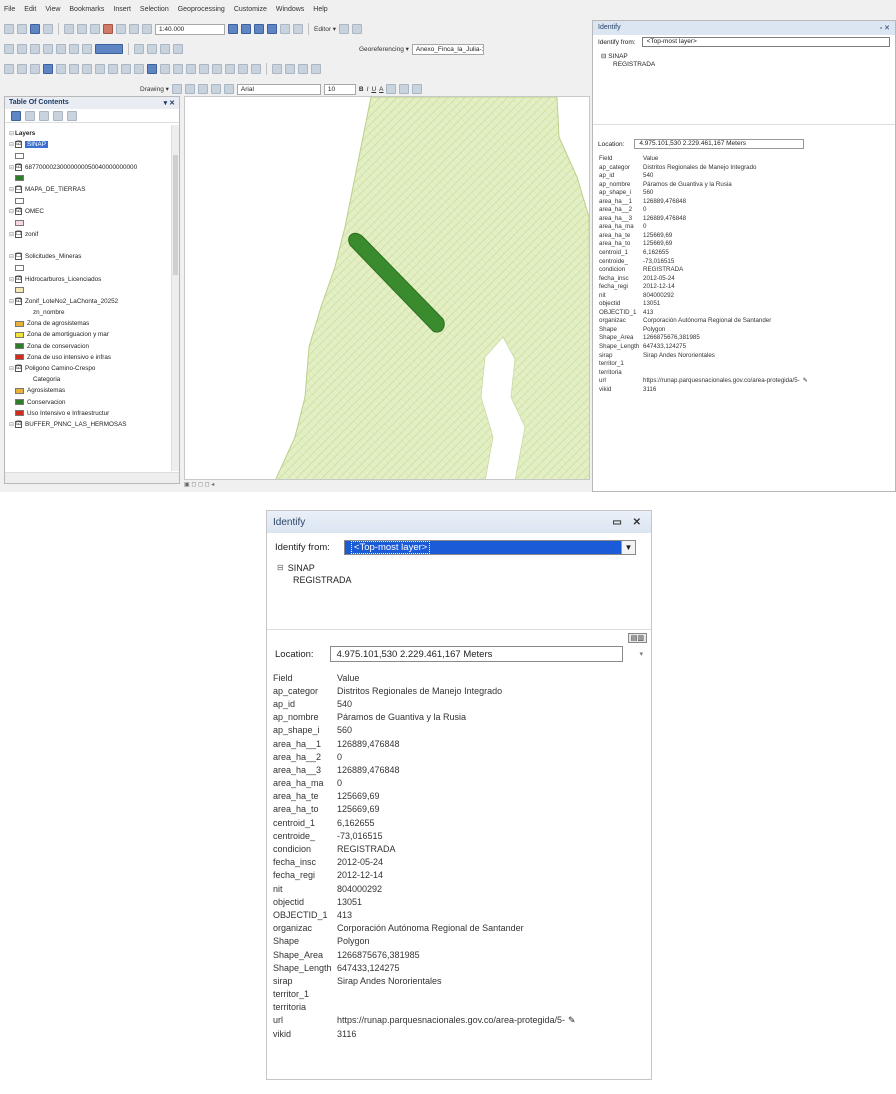 This screenshot has width=896, height=1094. Describe the element at coordinates (290, 12) in the screenshot. I see `menu-item: Windows` at that location.